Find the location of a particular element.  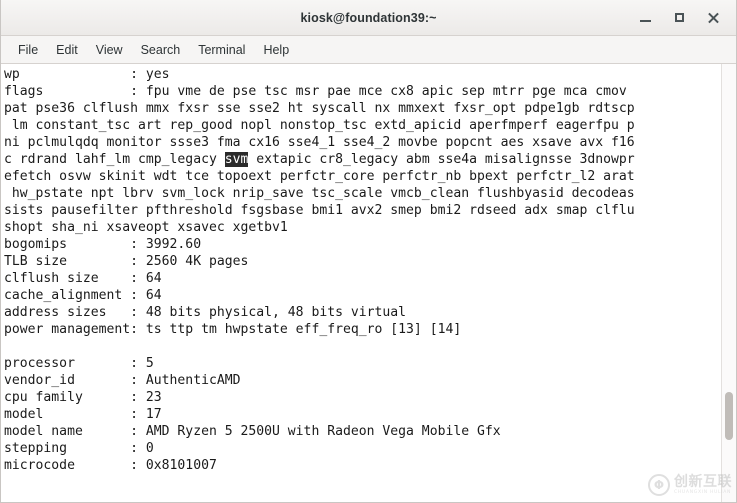

minimize-icon is located at coordinates (645, 21).